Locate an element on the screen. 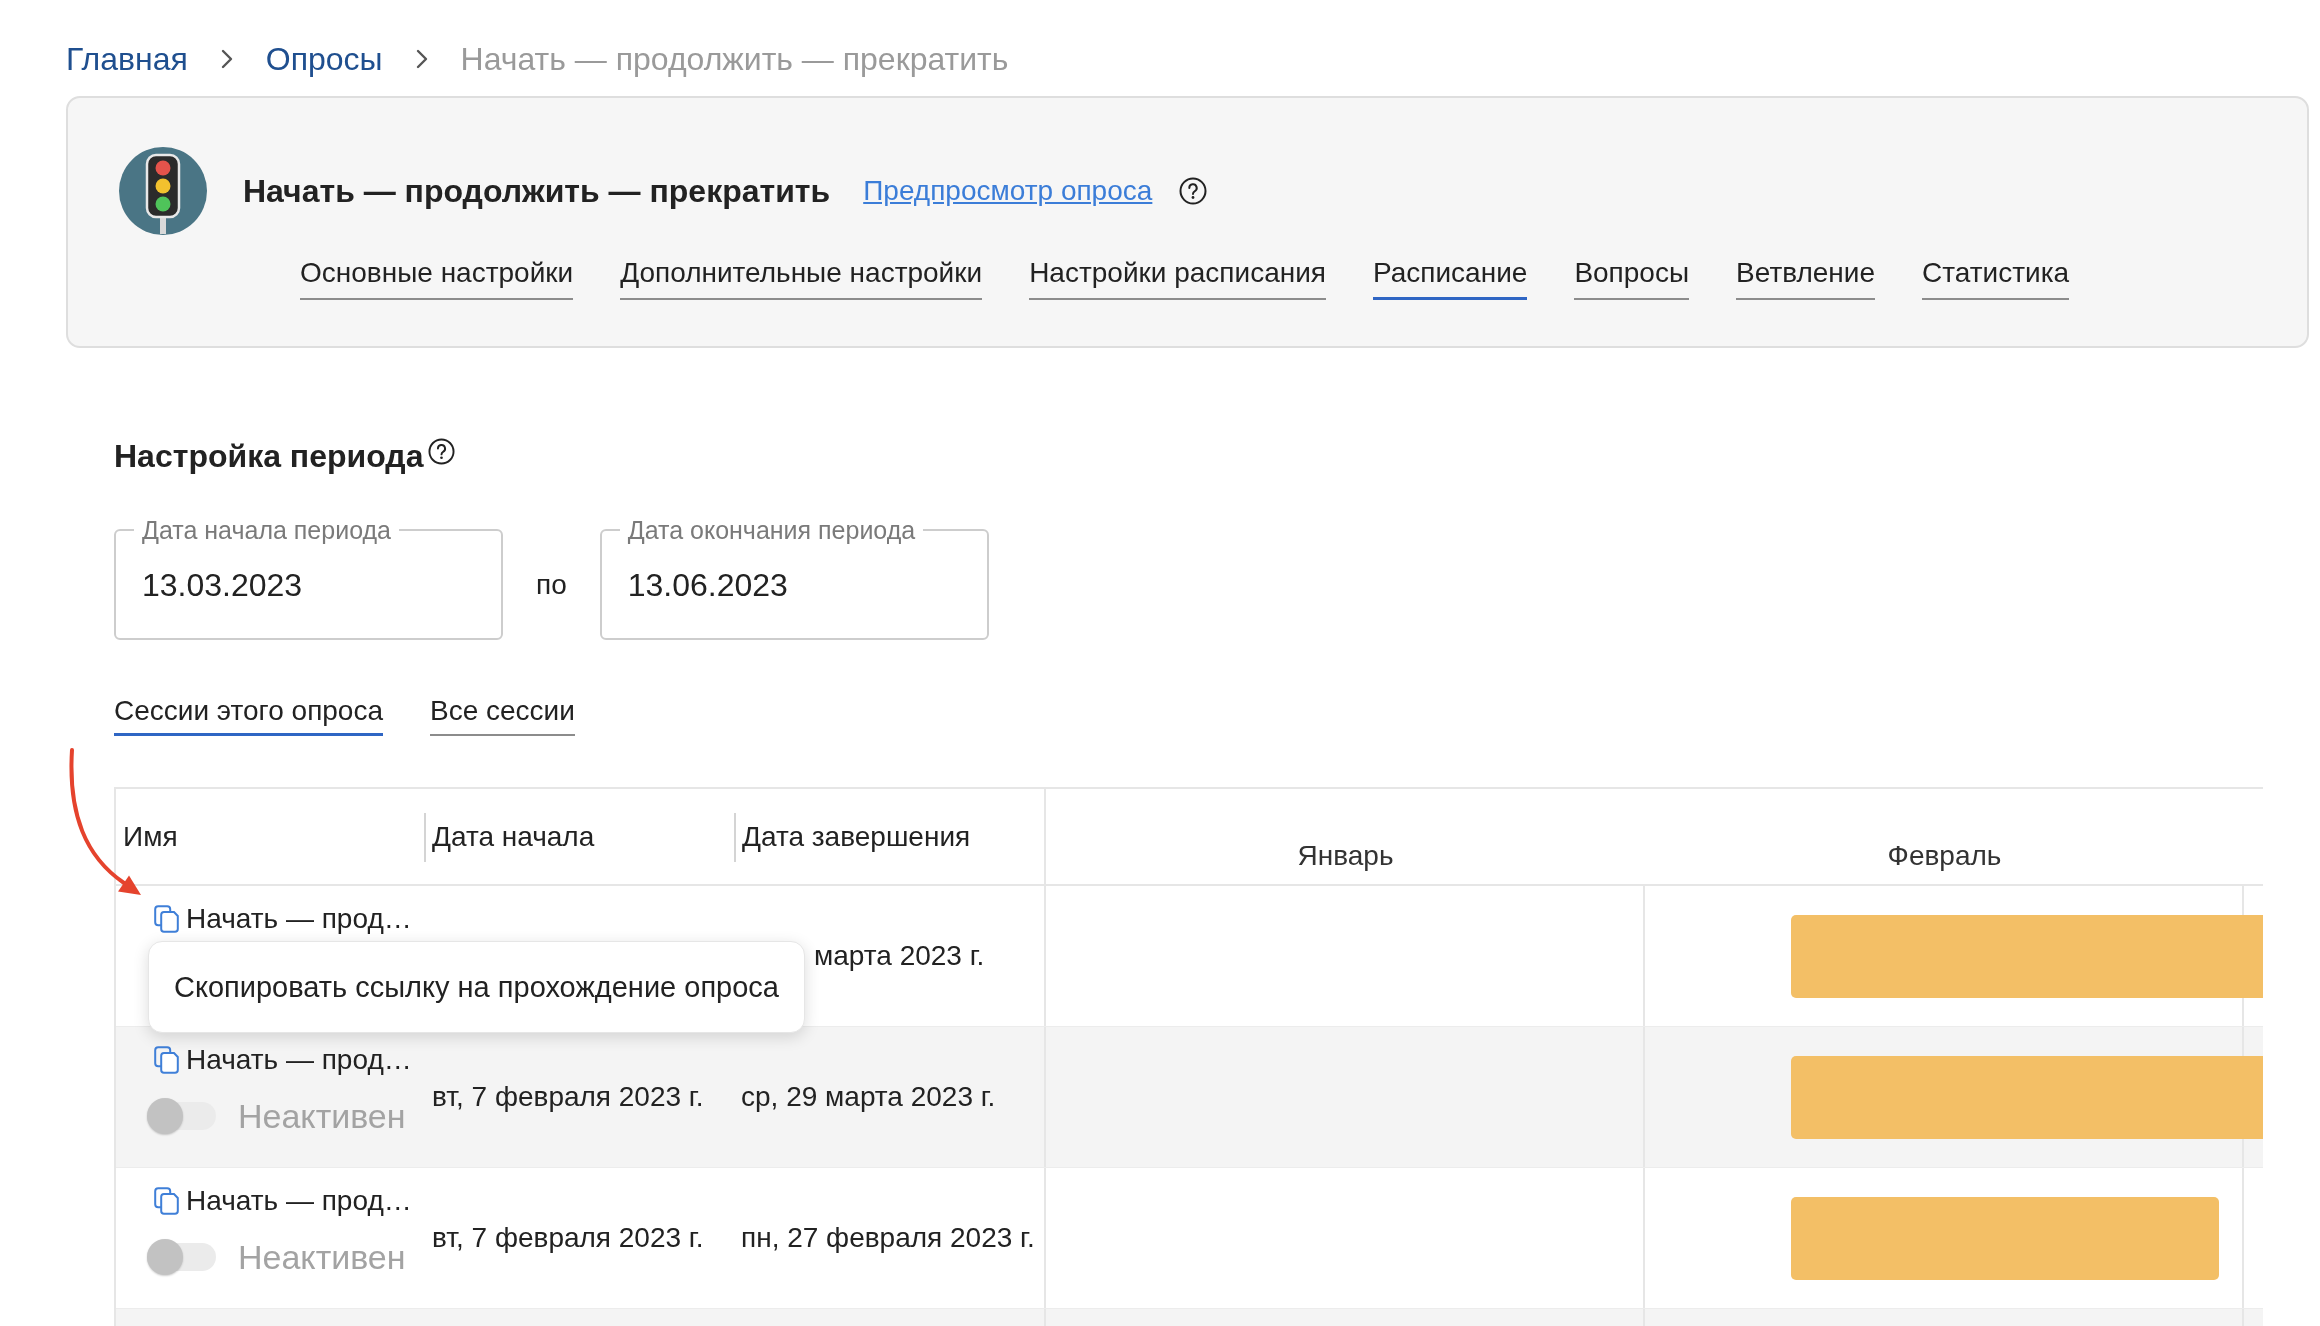 The height and width of the screenshot is (1326, 2320). column-header: Имя is located at coordinates (150, 836).